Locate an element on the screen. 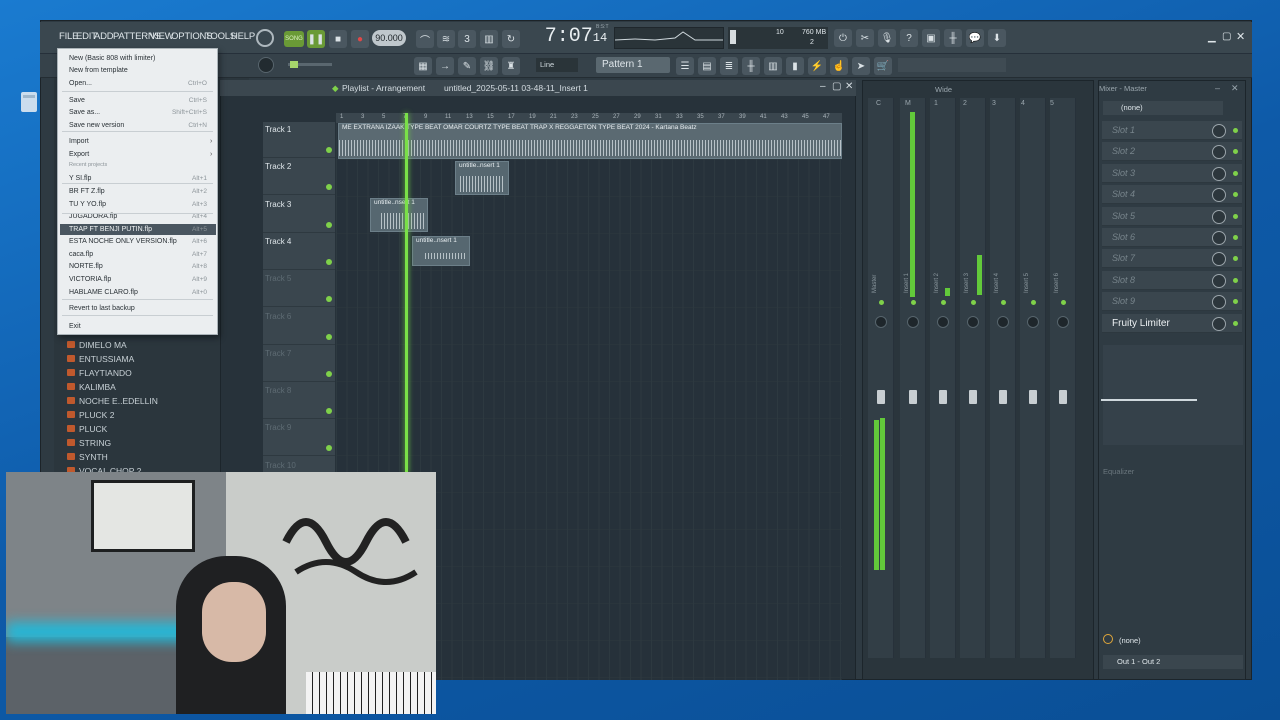 The image size is (1280, 720). save-button: ▣ is located at coordinates (931, 38).